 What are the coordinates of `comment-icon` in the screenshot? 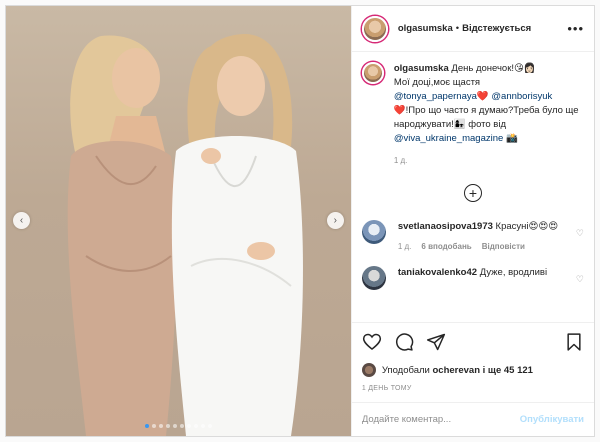 It's located at (404, 342).